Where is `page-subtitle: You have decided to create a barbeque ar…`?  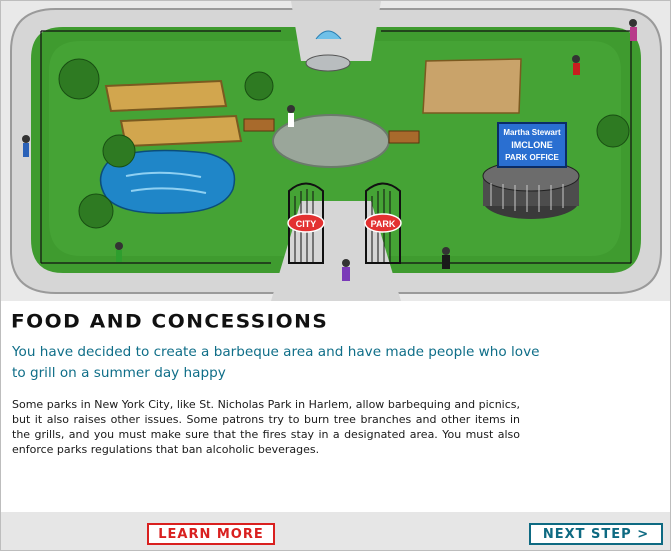 page-subtitle: You have decided to create a barbeque ar… is located at coordinates (276, 362).